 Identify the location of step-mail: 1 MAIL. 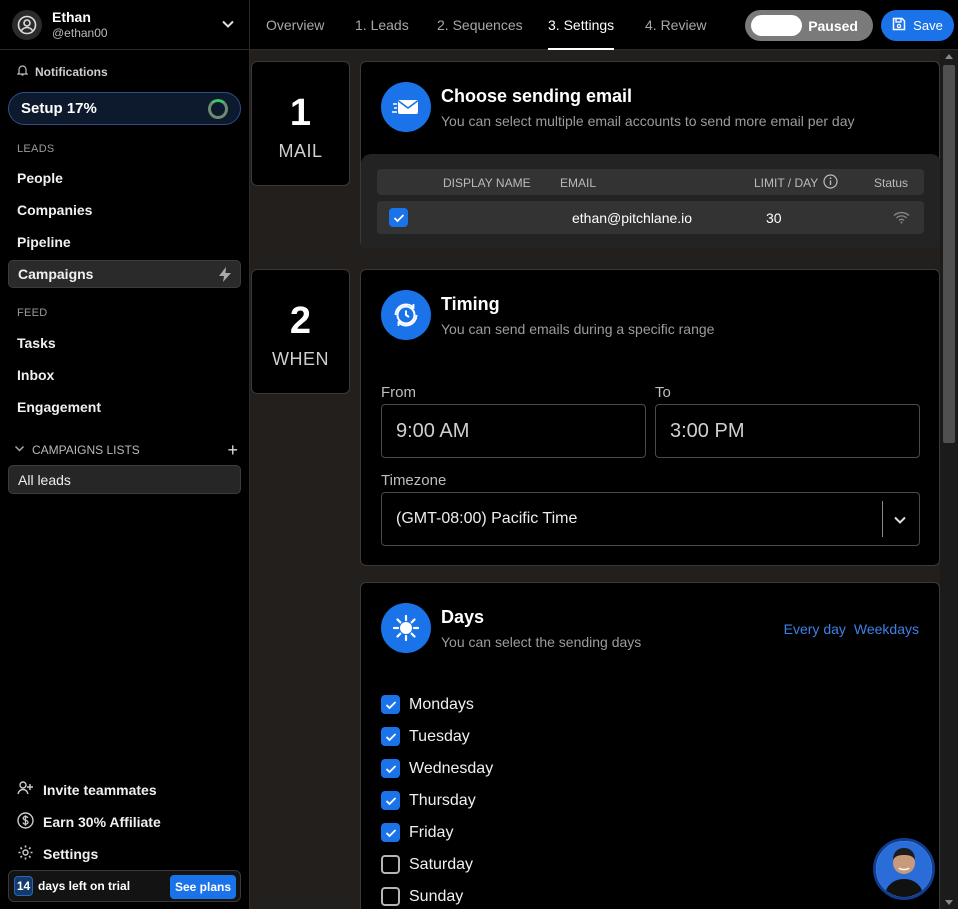
(300, 123).